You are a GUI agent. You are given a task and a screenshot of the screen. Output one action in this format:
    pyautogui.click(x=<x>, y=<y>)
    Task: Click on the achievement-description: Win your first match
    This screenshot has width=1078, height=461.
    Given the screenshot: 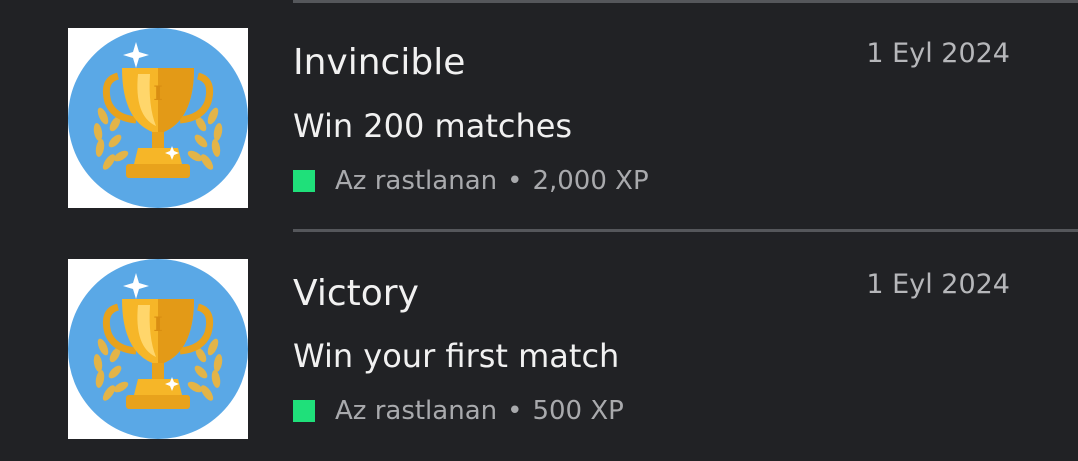 What is the action you would take?
    pyautogui.click(x=456, y=356)
    